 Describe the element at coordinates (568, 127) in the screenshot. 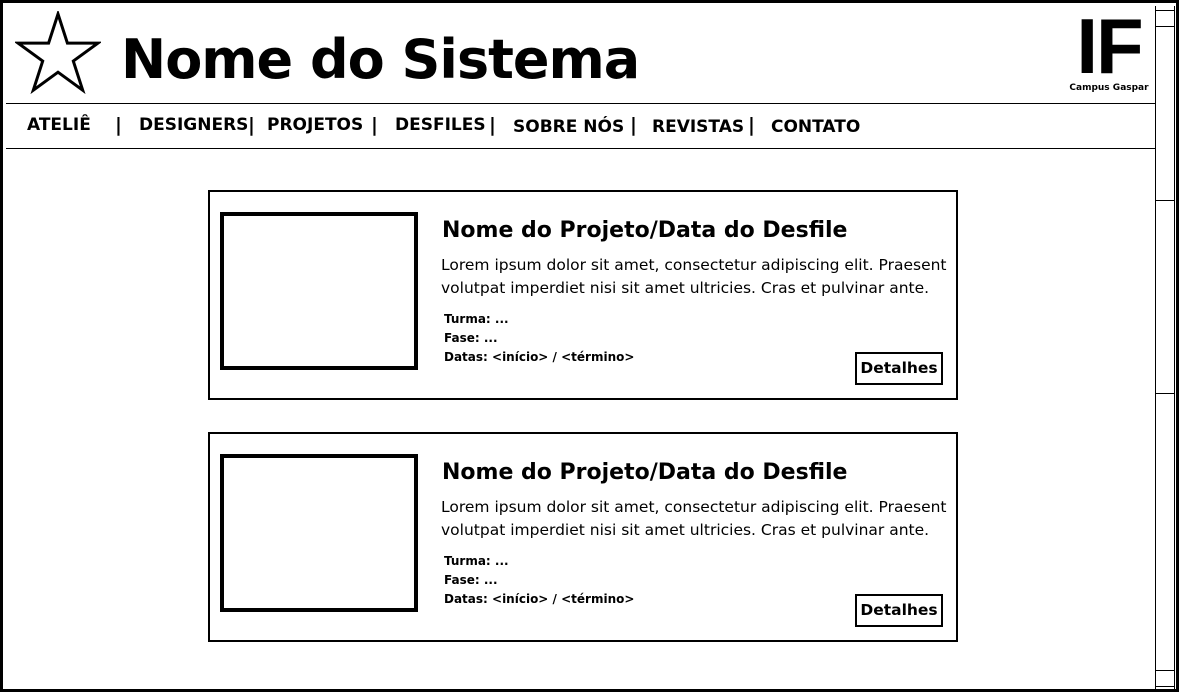

I see `nav-item-sobre-nos: SOBRE NÓS` at that location.